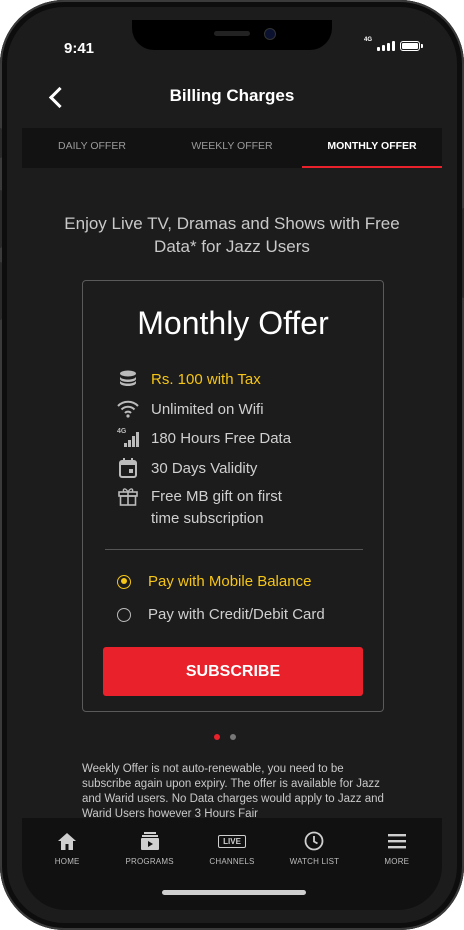 The width and height of the screenshot is (464, 930). I want to click on calendar-icon, so click(128, 468).